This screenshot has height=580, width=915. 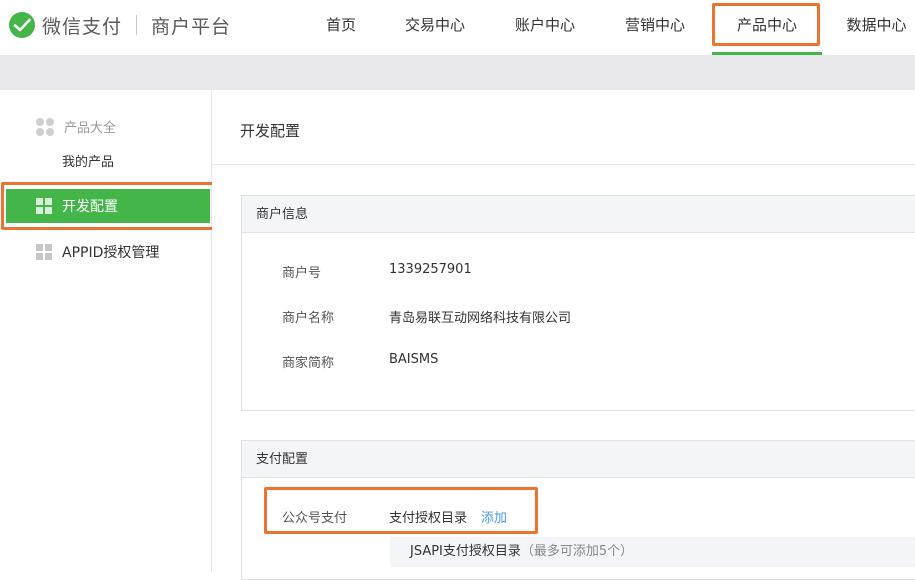 What do you see at coordinates (308, 363) in the screenshot?
I see `merchant-short-name-label: 商家简称` at bounding box center [308, 363].